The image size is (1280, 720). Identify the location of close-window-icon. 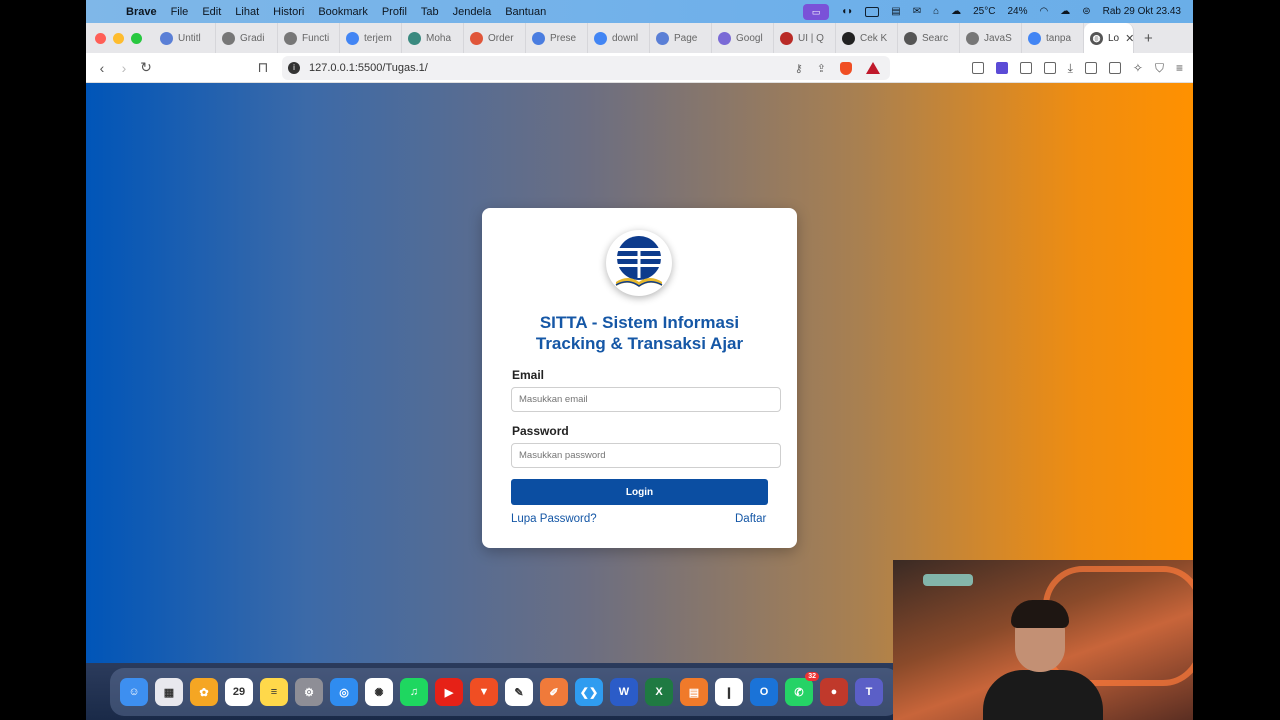
(100, 38).